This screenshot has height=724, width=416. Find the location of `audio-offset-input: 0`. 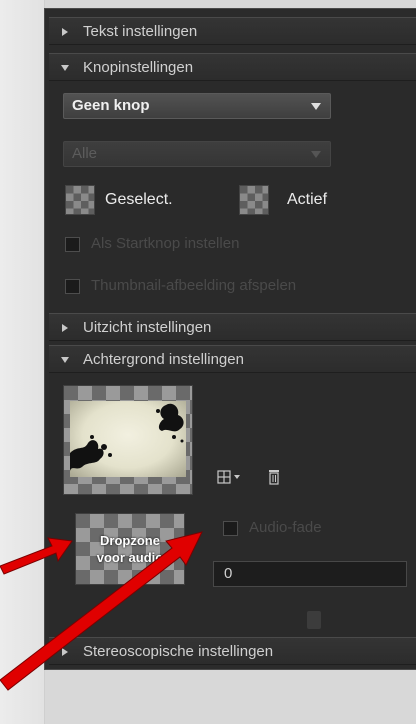

audio-offset-input: 0 is located at coordinates (310, 574).